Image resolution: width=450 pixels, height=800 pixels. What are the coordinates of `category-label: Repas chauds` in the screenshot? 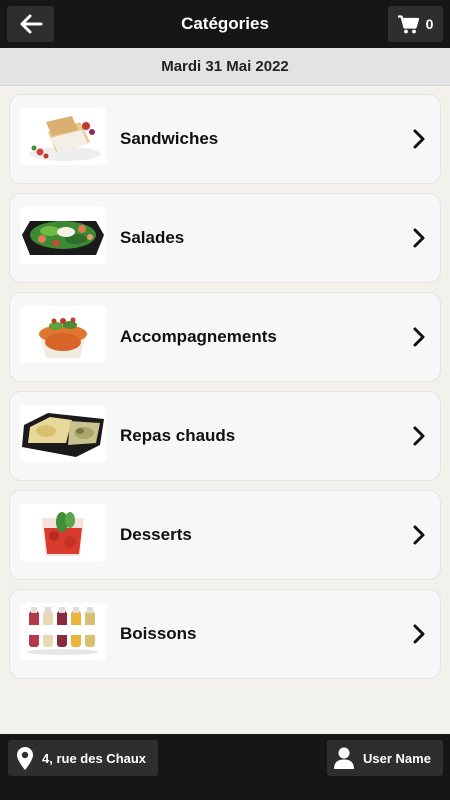 It's located at (178, 435).